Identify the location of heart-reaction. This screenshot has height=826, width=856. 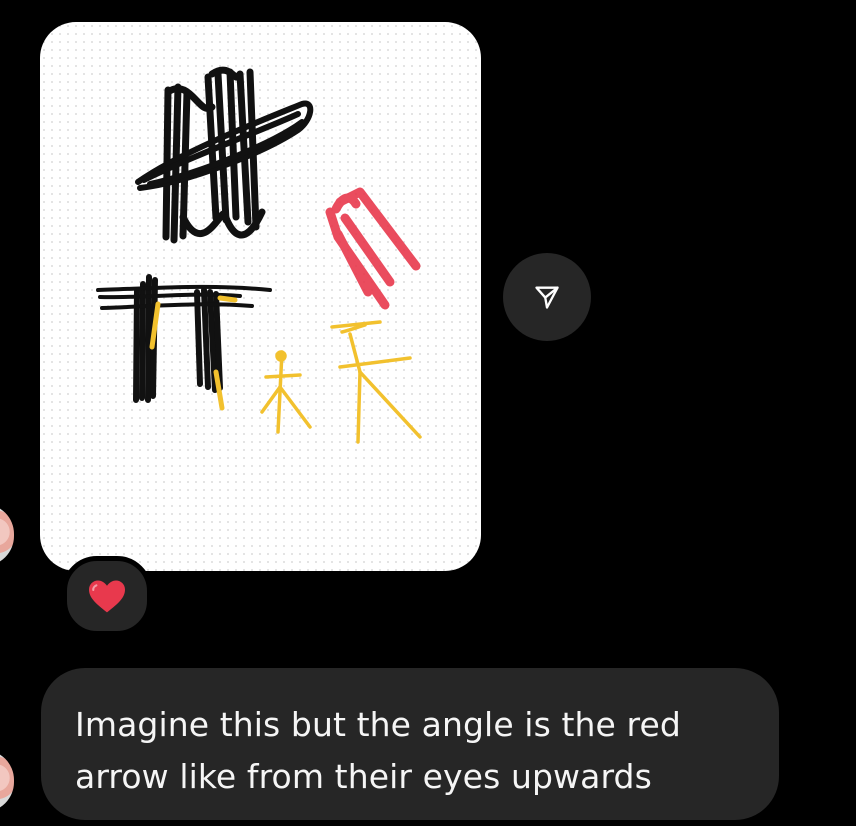
(107, 596).